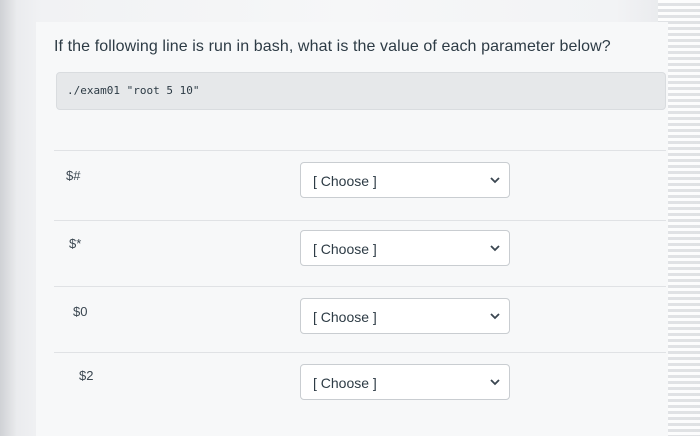 The image size is (700, 436). Describe the element at coordinates (405, 316) in the screenshot. I see `answer-select-script-name: [ Choose ]` at that location.